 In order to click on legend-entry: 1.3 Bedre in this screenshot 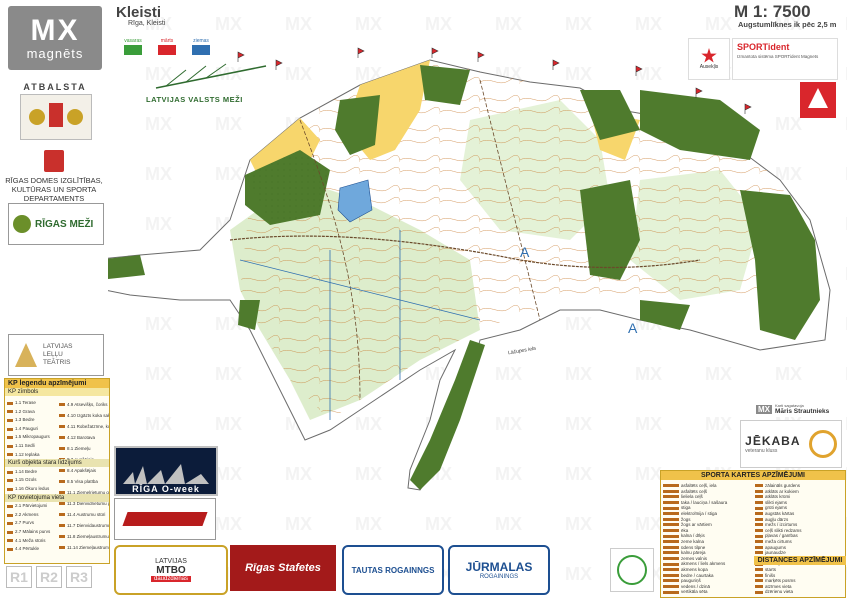, I will do `click(32, 420)`.